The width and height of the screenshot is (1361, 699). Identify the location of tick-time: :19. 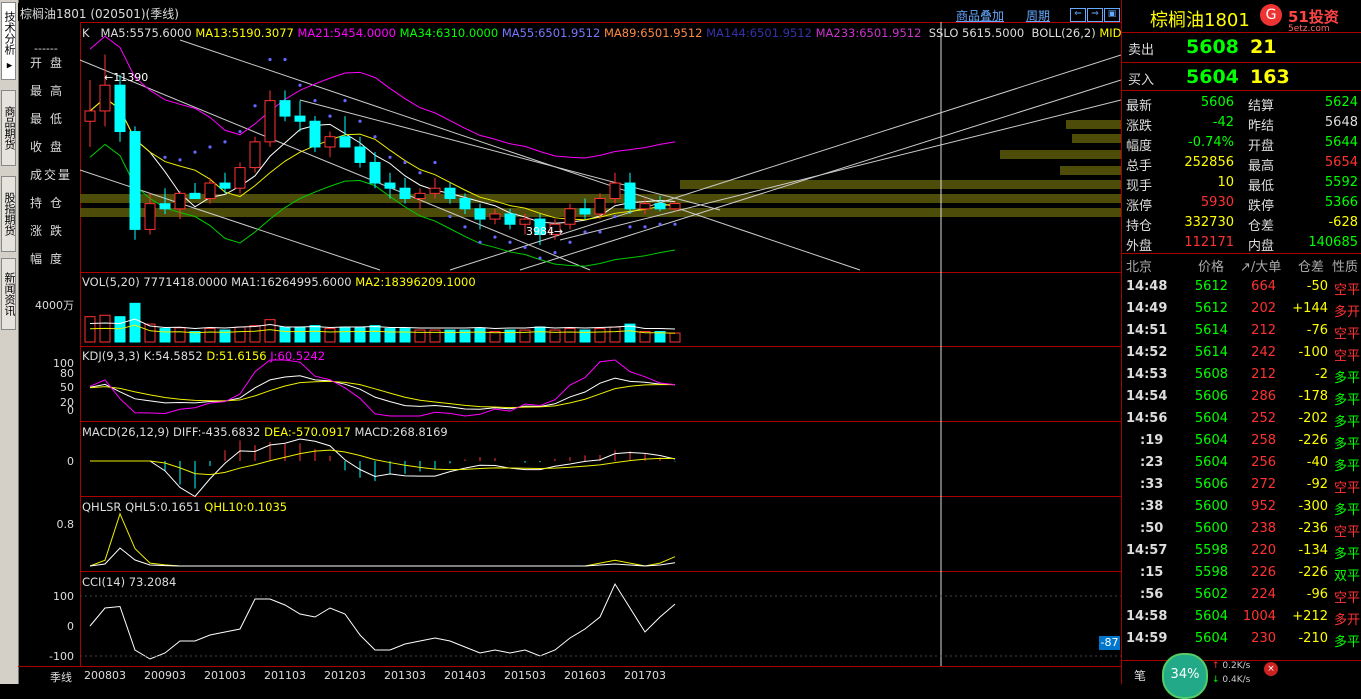
(1152, 440).